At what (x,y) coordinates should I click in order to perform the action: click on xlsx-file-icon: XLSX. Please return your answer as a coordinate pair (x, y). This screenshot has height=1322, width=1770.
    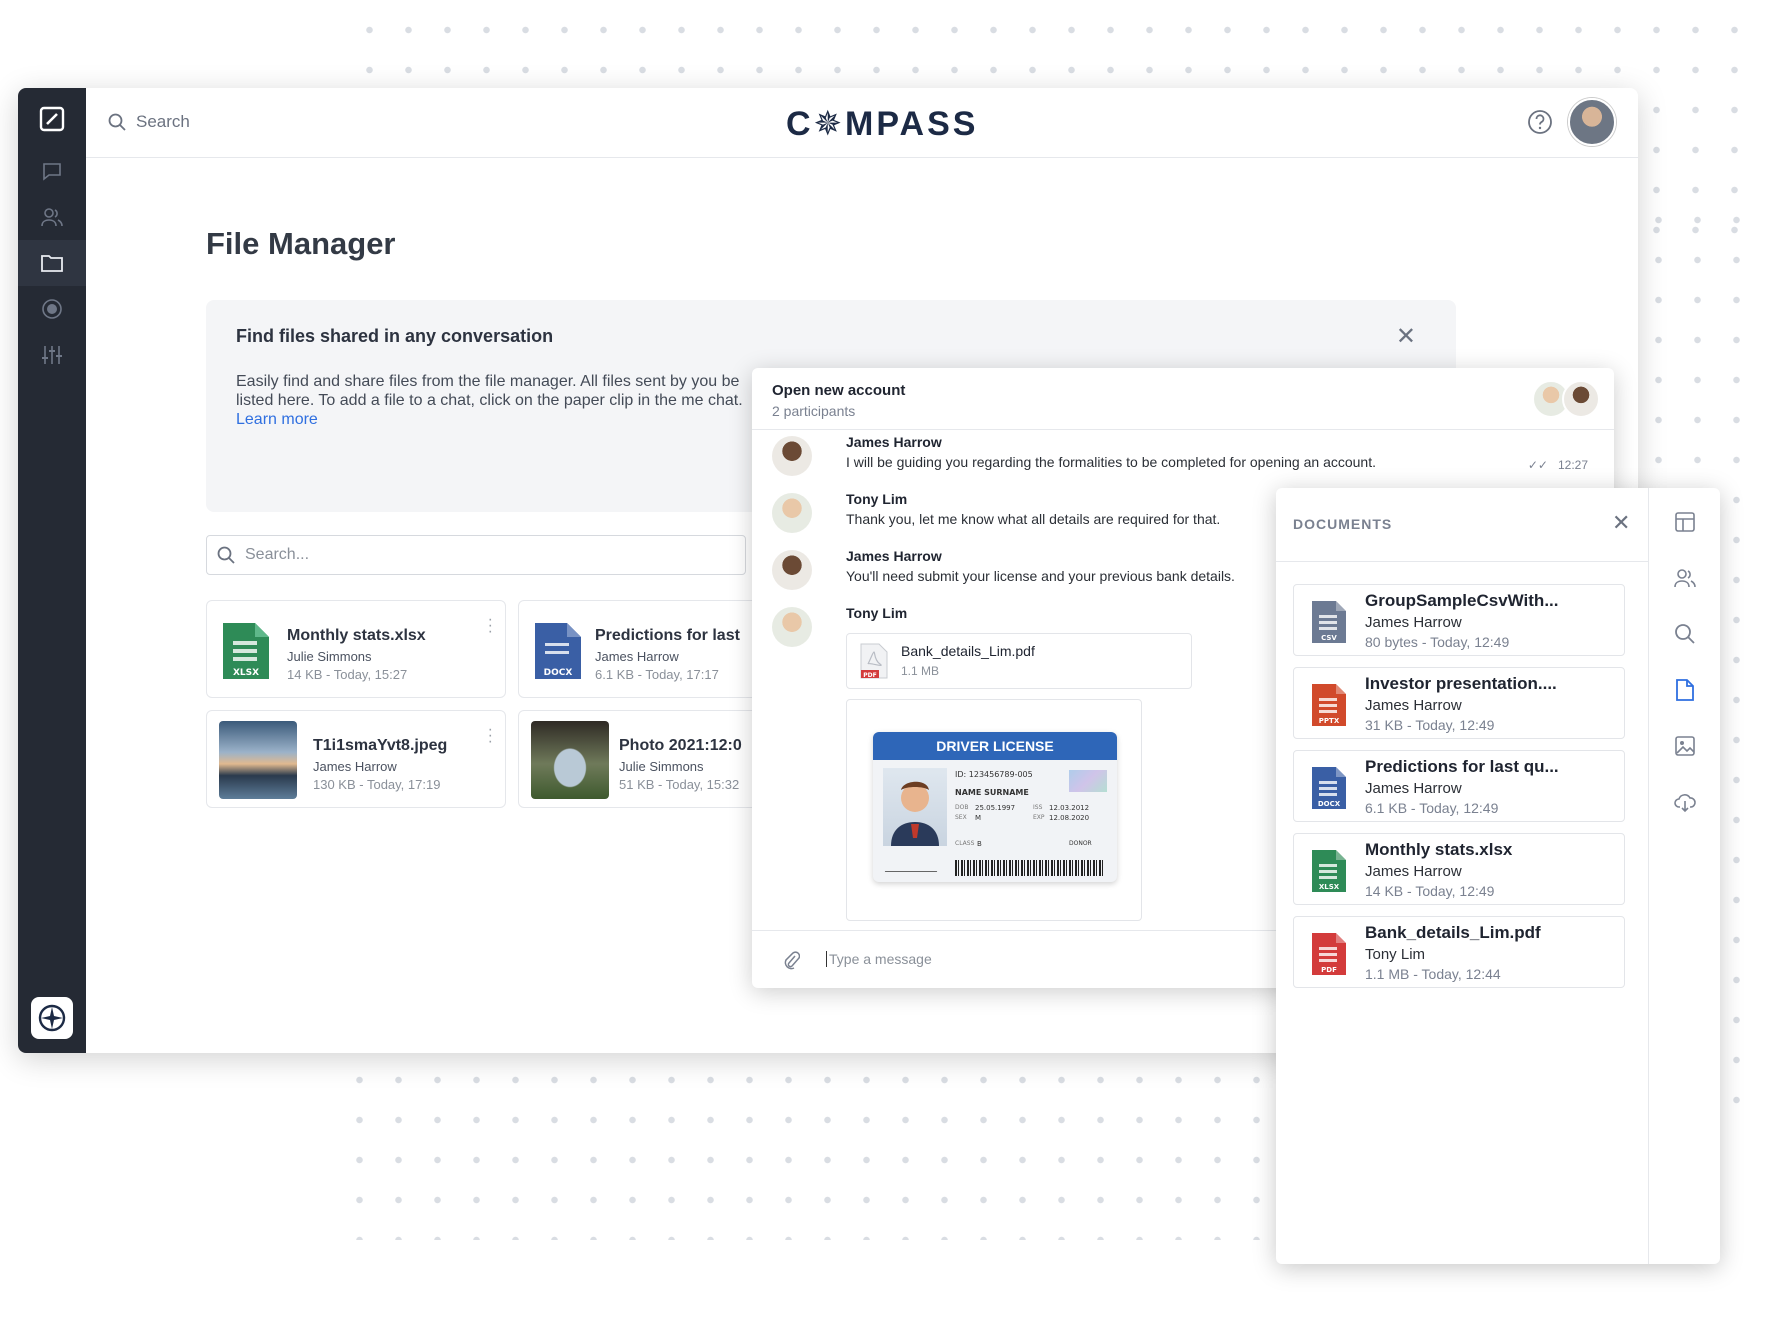
    Looking at the image, I should click on (1329, 873).